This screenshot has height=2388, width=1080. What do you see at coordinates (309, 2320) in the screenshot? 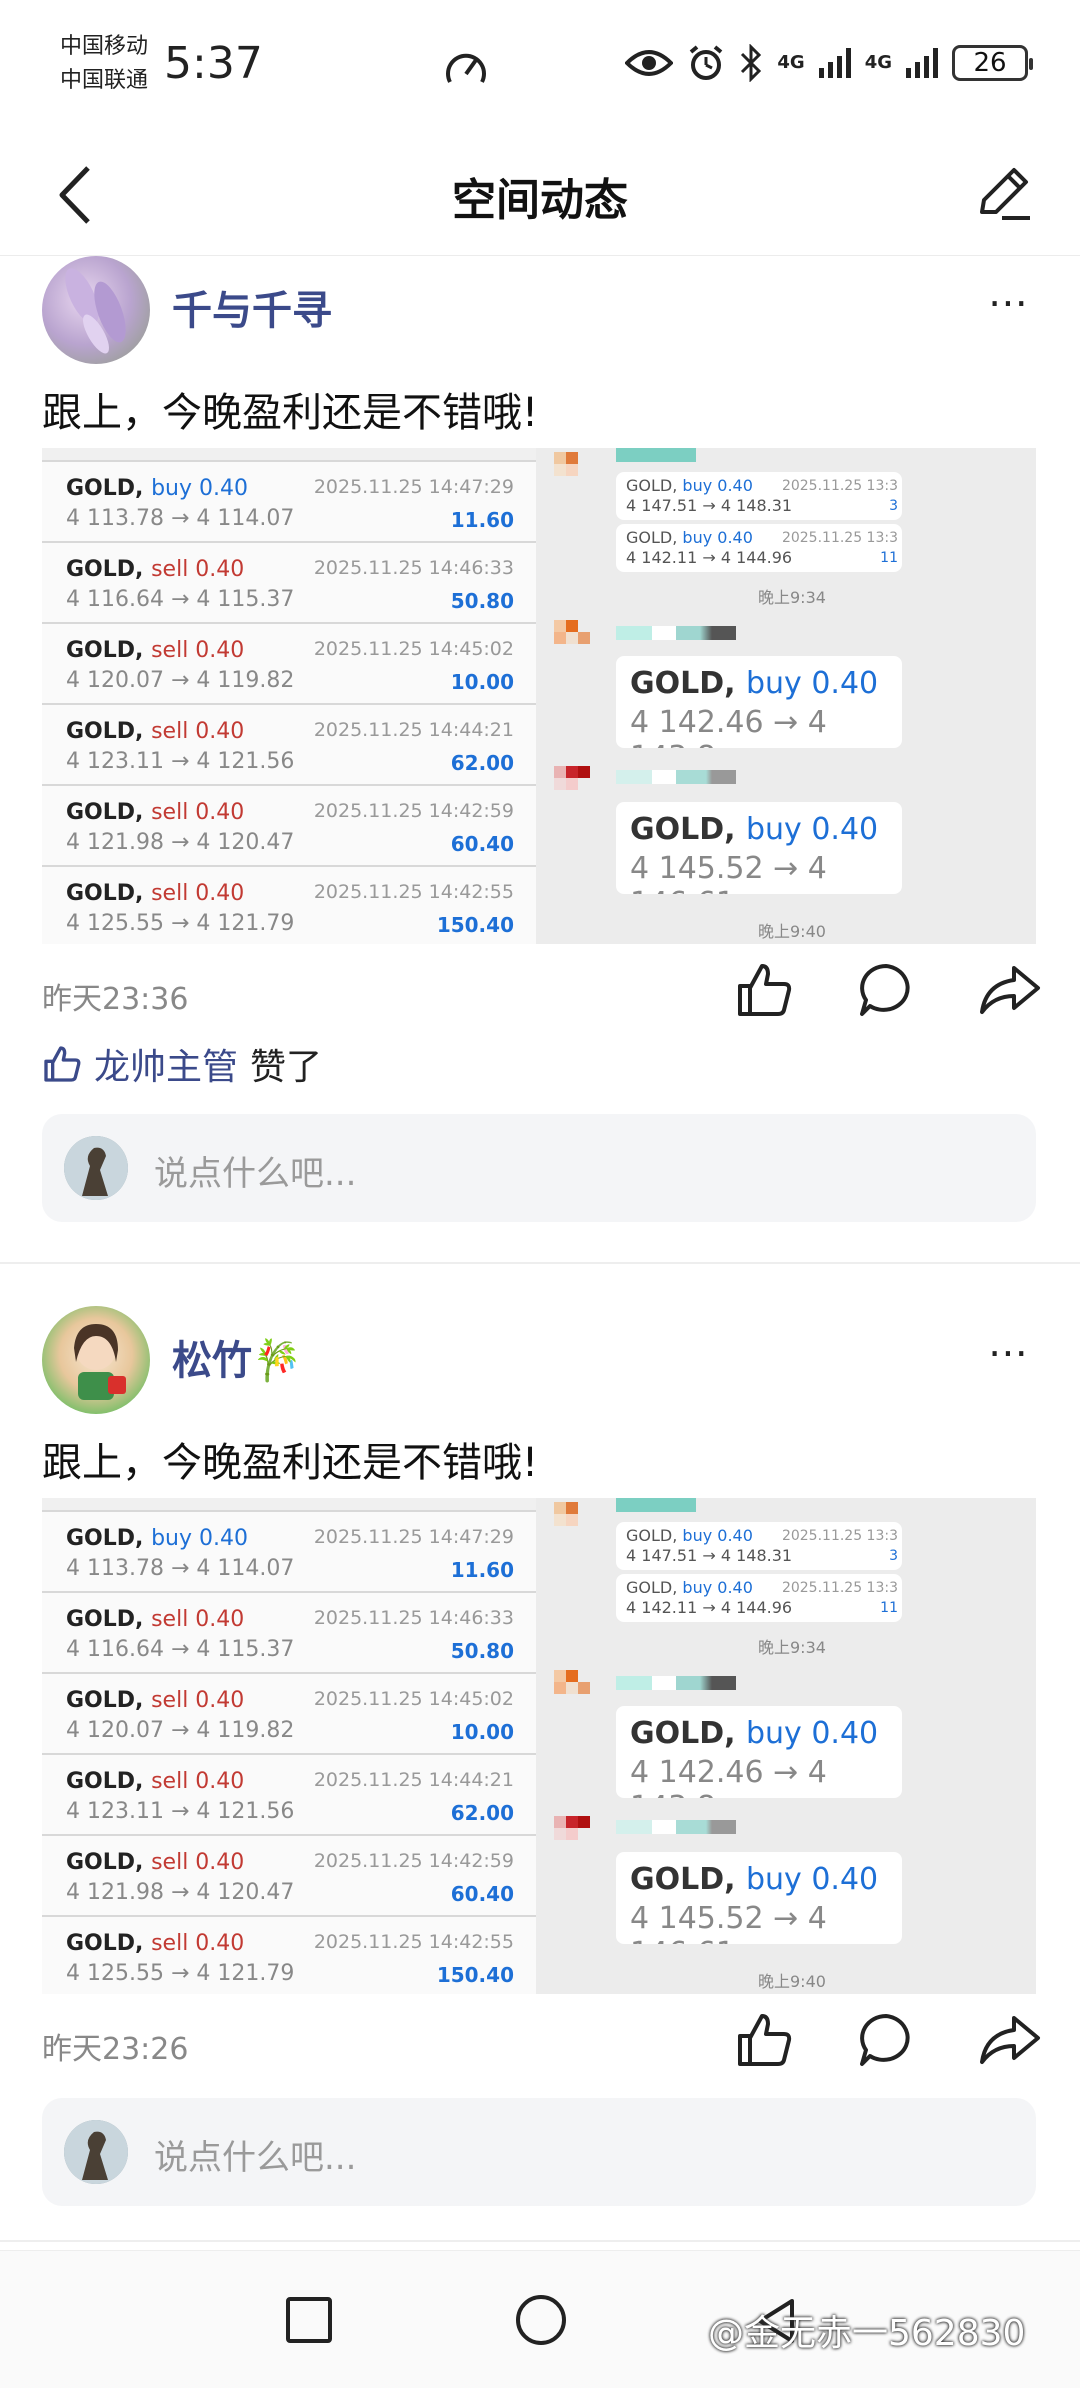
I see `recent-apps-icon` at bounding box center [309, 2320].